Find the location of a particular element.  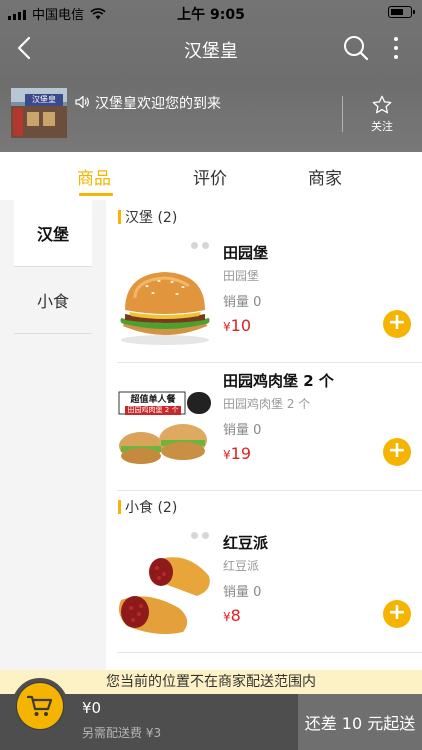

tab-bar: 商品 评价 商家 is located at coordinates (211, 176).